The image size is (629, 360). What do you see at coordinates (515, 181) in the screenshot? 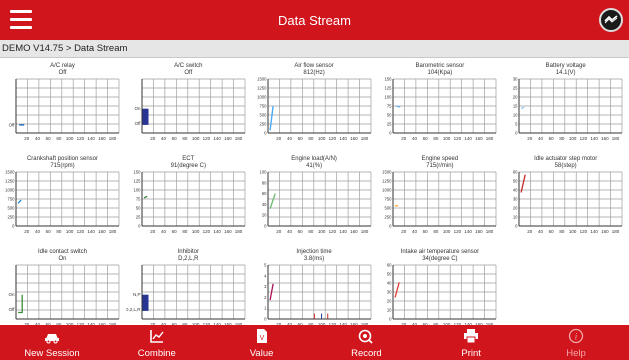
I see `y-tick-label: 50` at bounding box center [515, 181].